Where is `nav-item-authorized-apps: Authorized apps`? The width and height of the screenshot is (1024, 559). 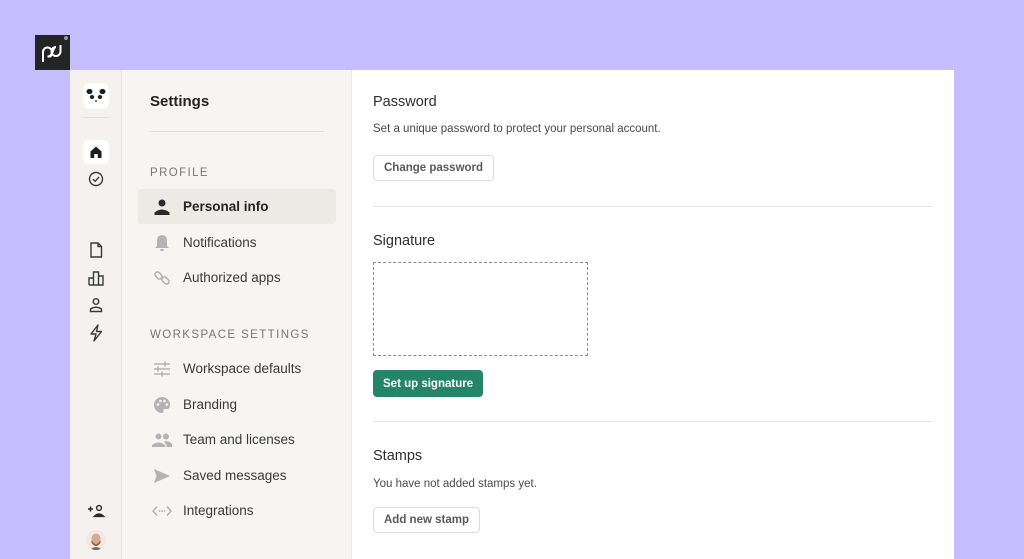
nav-item-authorized-apps: Authorized apps is located at coordinates (237, 277).